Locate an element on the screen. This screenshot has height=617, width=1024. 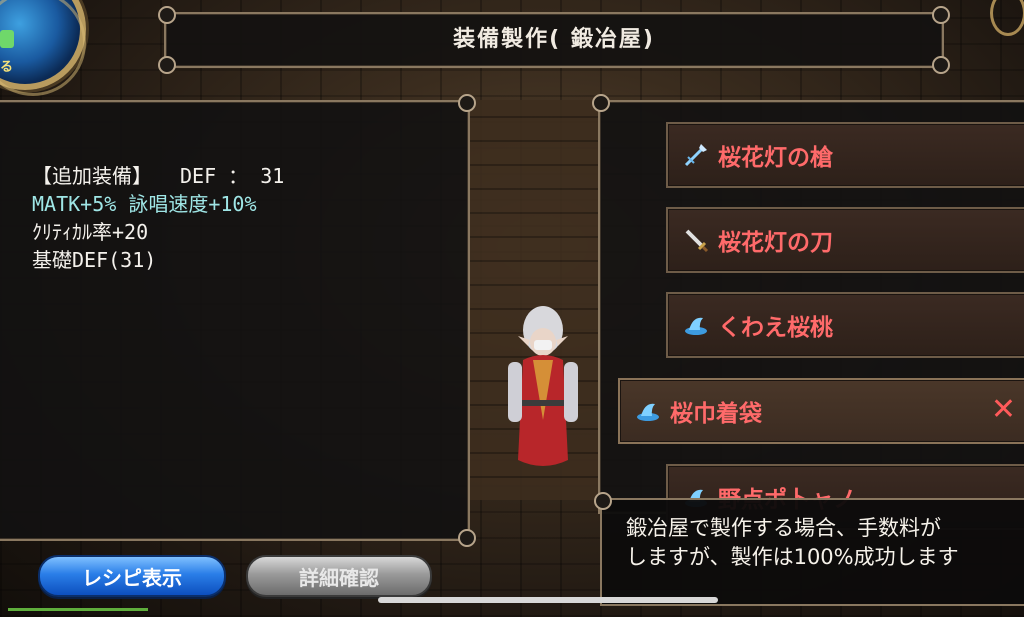
orb-status-icon is located at coordinates (7, 39).